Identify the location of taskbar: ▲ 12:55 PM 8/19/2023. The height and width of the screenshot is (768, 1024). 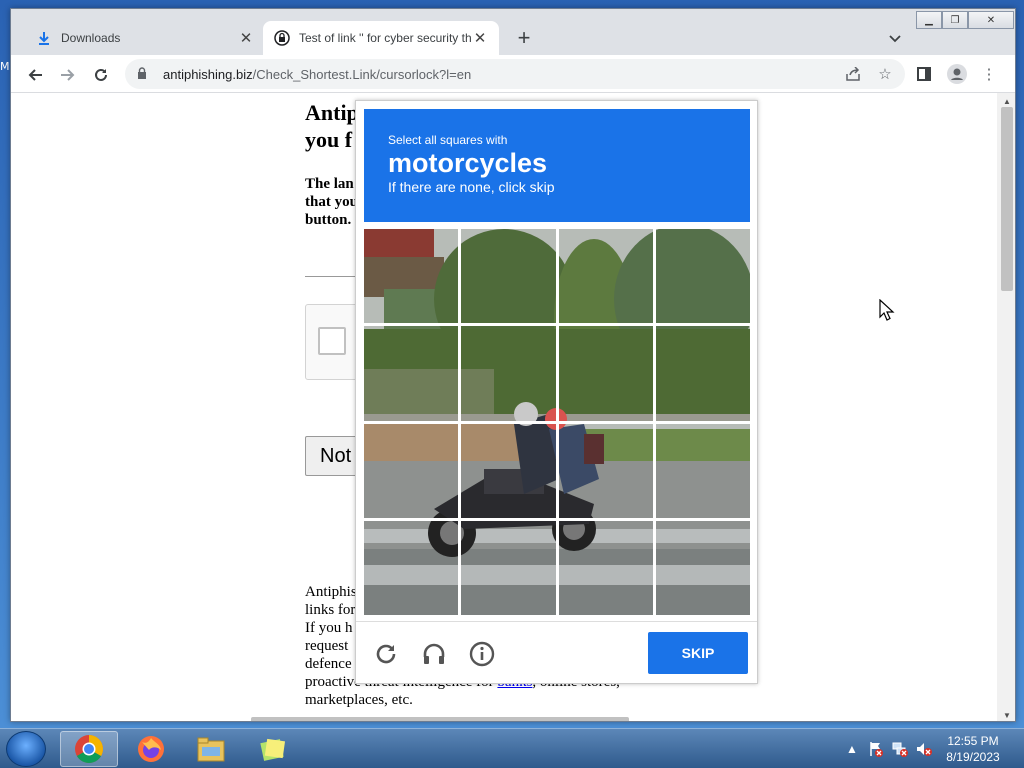
(512, 748).